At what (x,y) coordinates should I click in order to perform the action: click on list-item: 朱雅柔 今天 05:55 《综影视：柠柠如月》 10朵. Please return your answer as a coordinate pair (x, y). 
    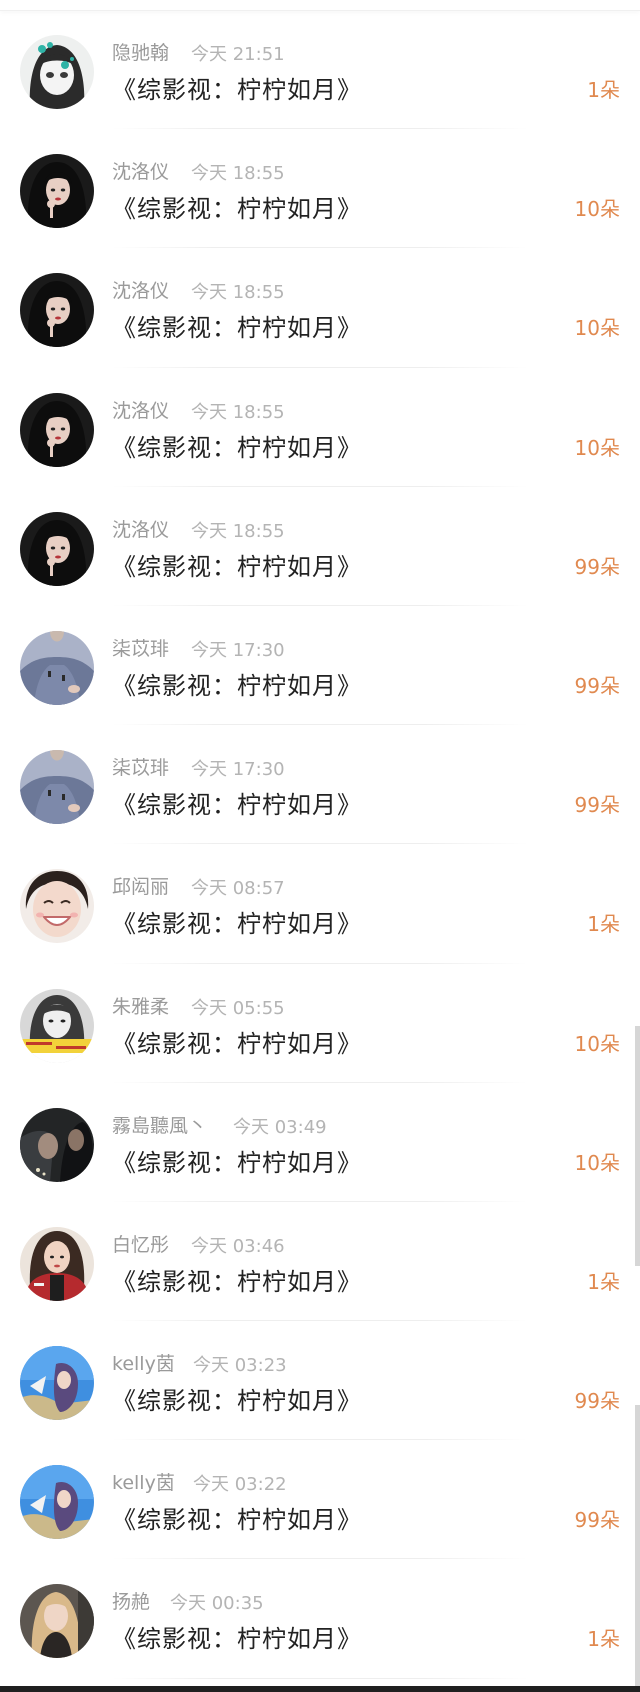
    Looking at the image, I should click on (320, 1023).